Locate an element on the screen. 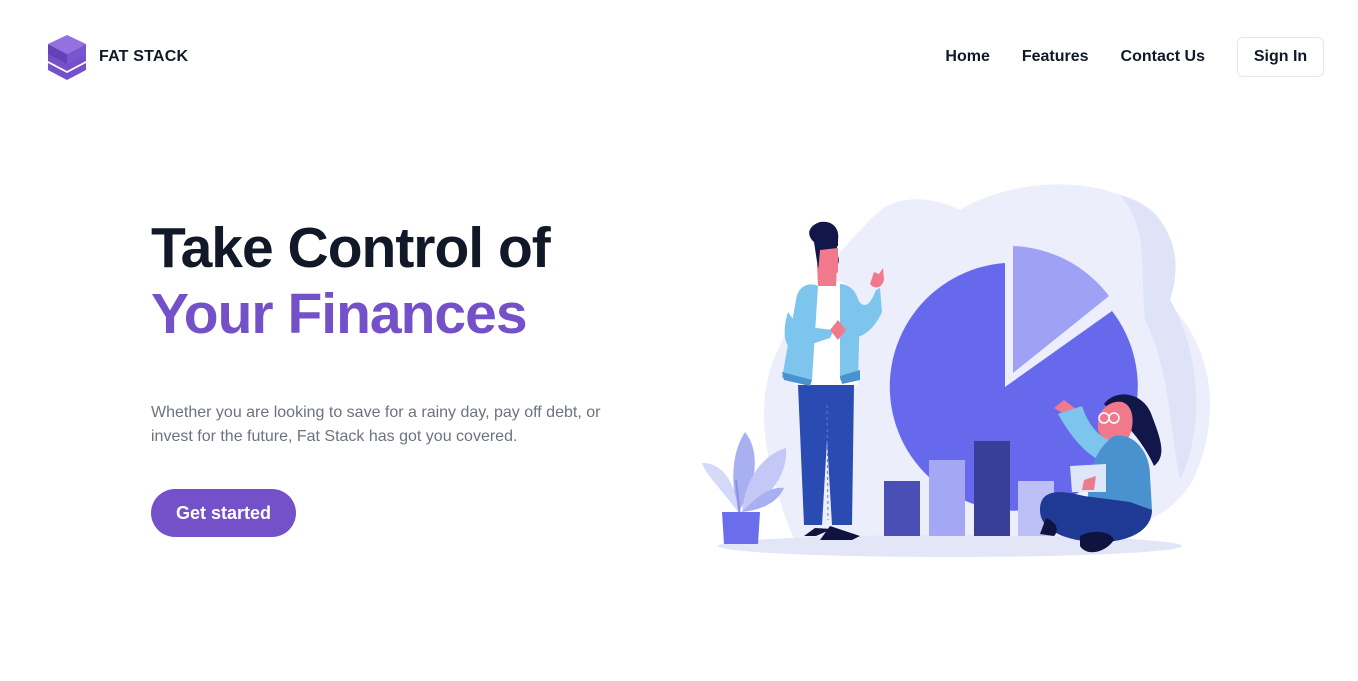 This screenshot has width=1358, height=681. brand-logo: FAT STACK is located at coordinates (117, 57).